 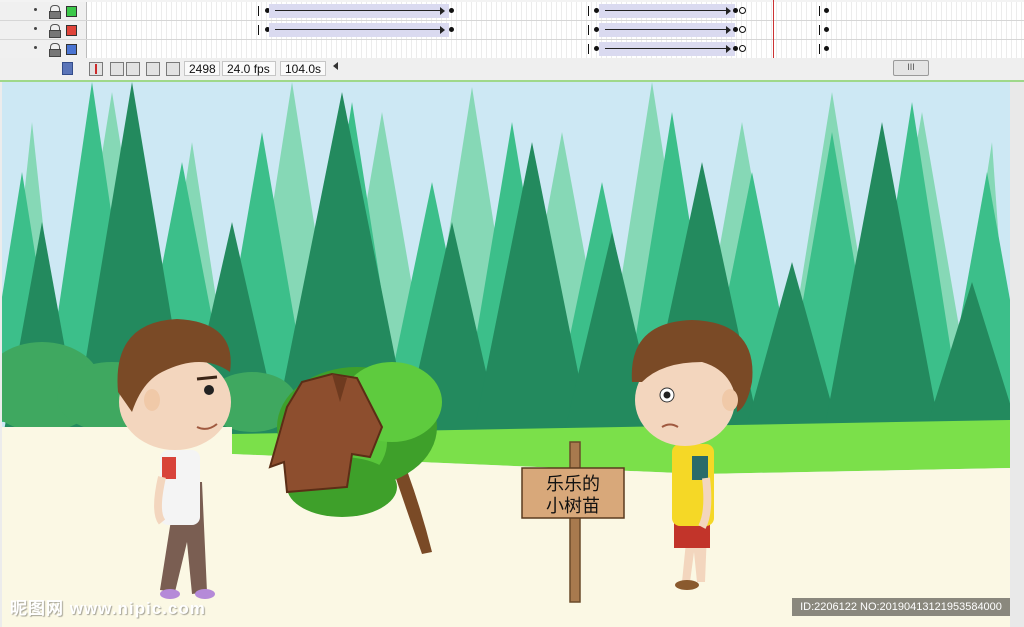 What do you see at coordinates (512, 70) in the screenshot?
I see `timeline-footer-bar: 2498 24.0 fps 104.0s III` at bounding box center [512, 70].